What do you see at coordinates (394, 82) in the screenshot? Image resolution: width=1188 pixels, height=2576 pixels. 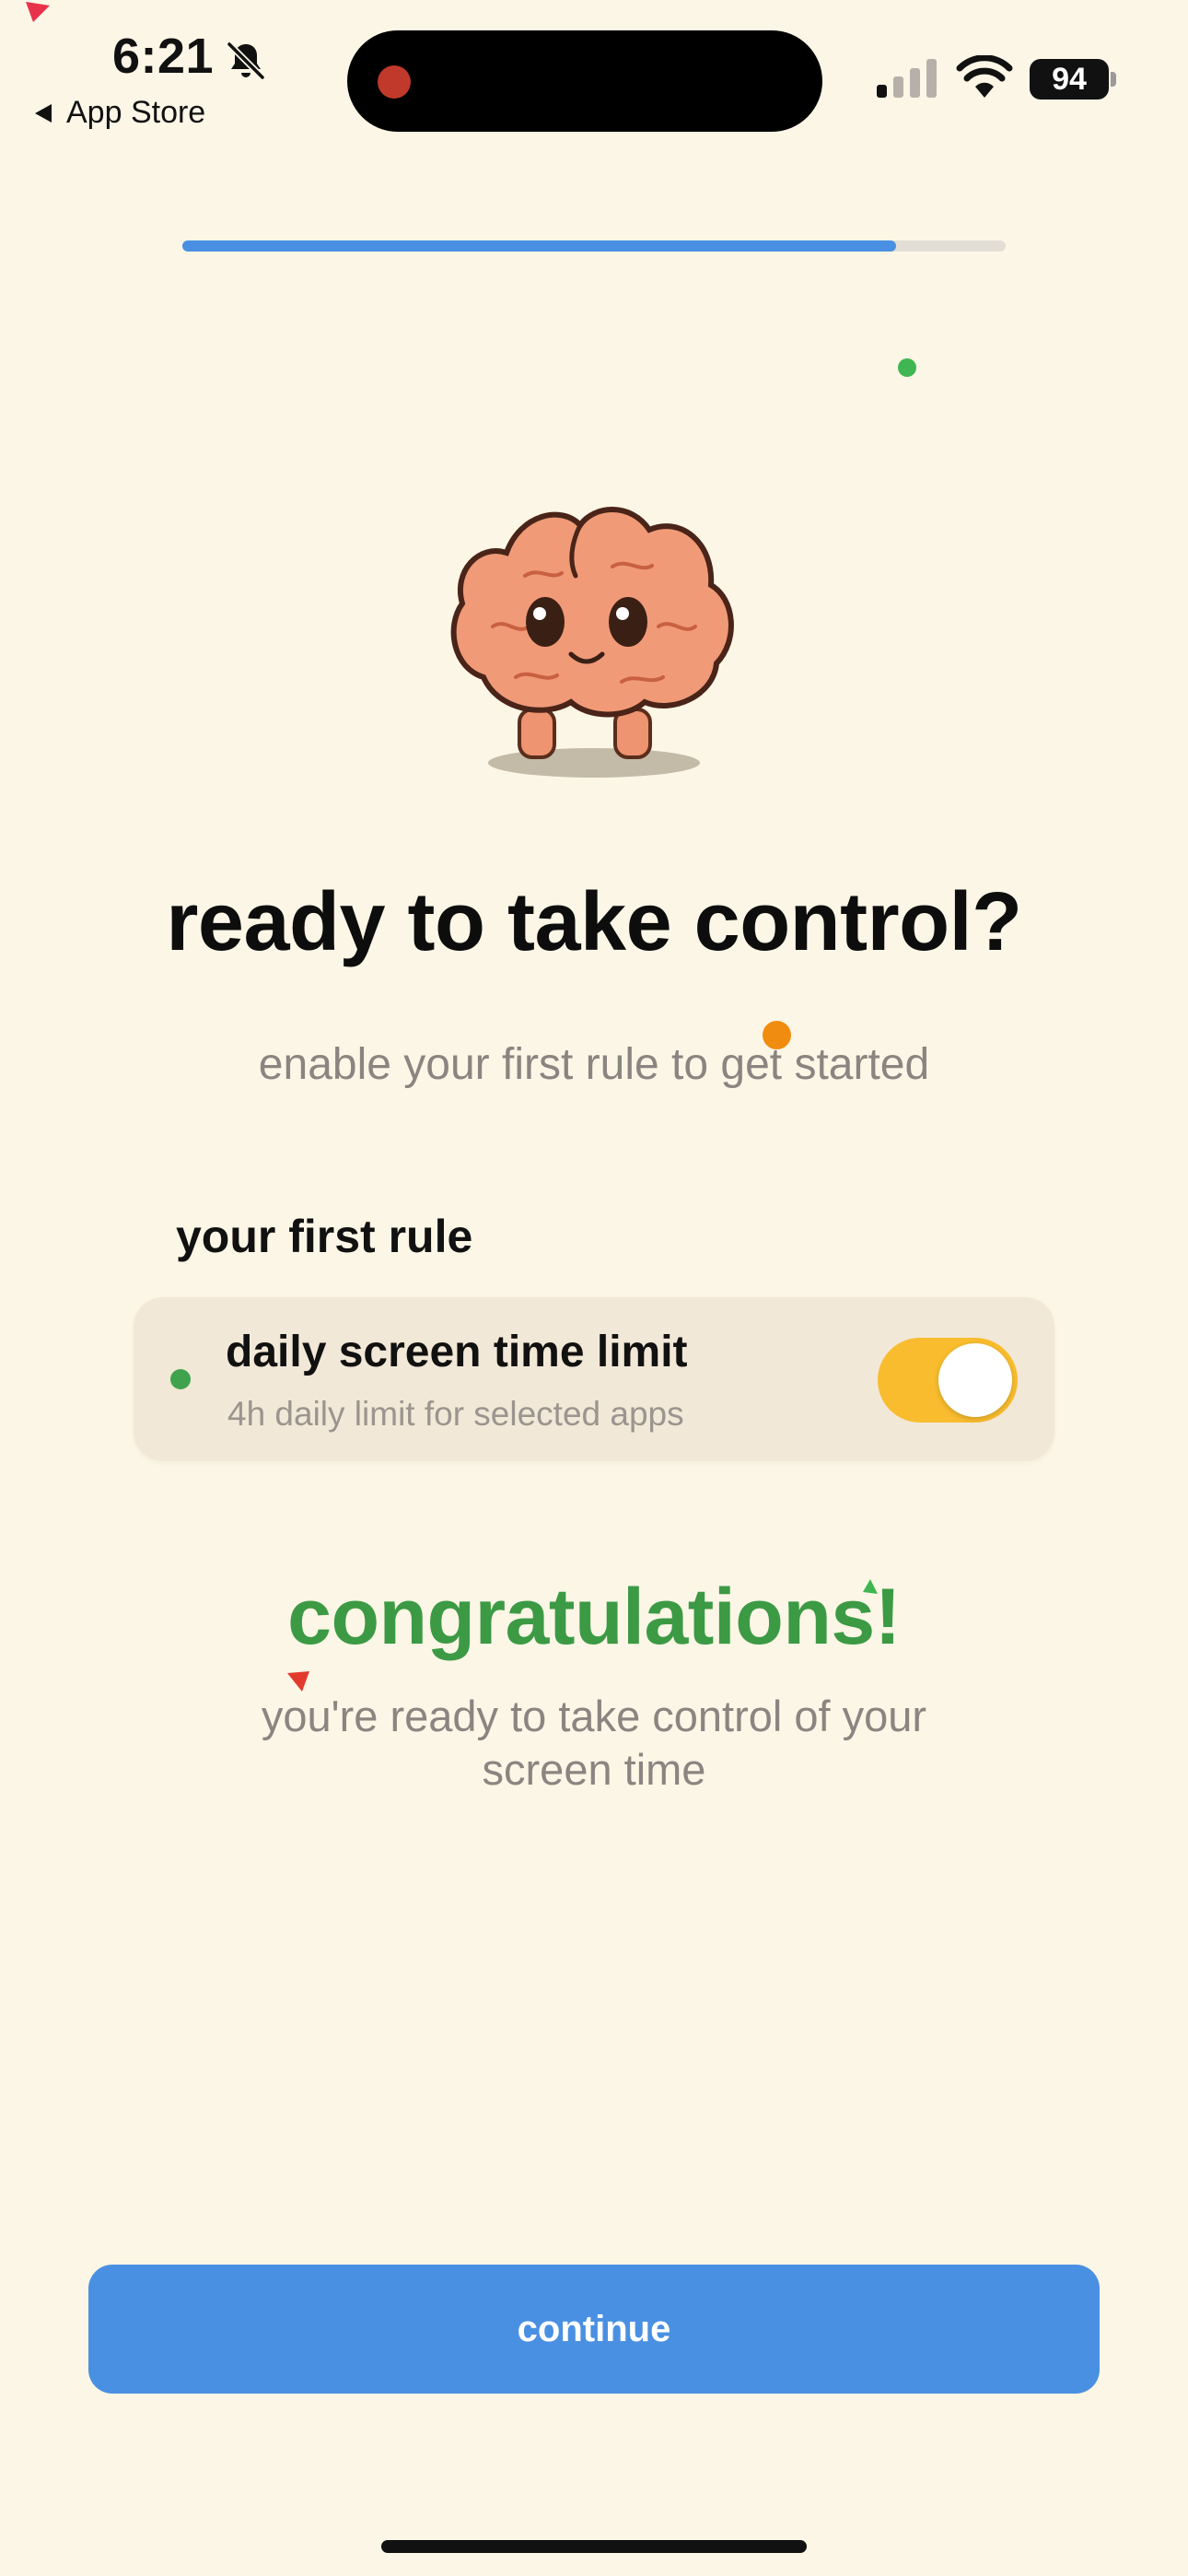 I see `recording-indicator-icon` at bounding box center [394, 82].